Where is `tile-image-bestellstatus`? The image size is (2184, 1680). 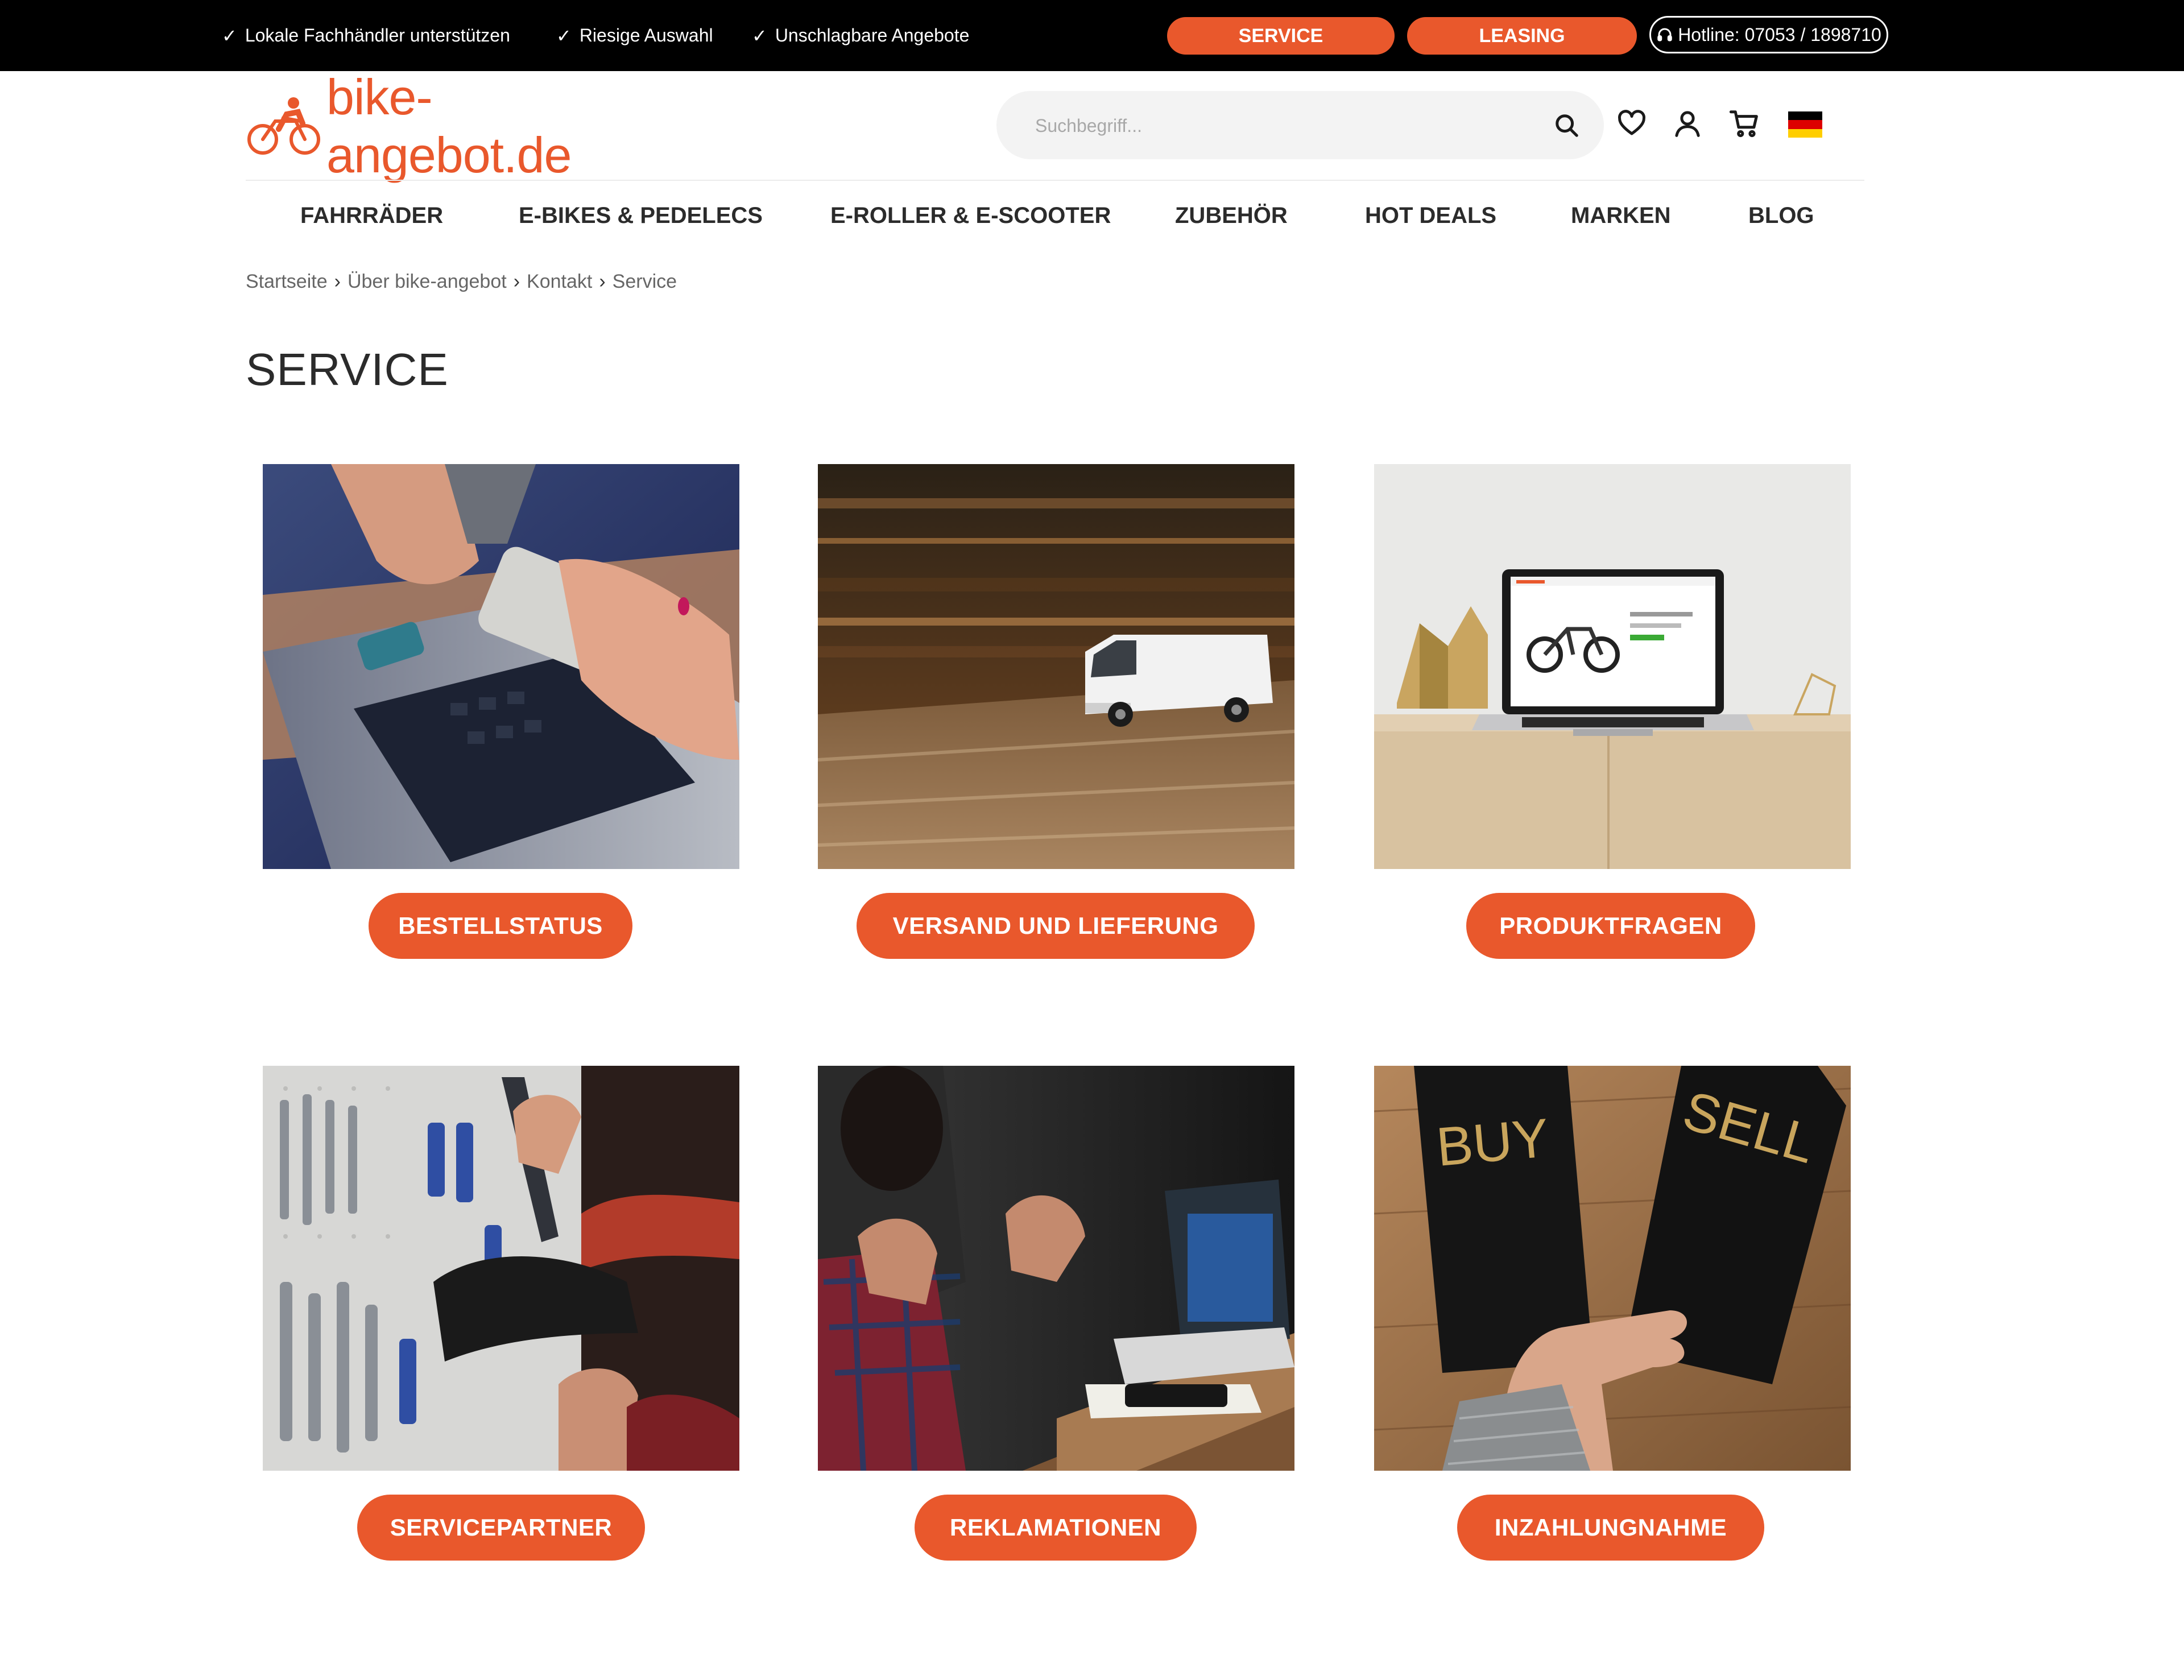
tile-image-bestellstatus is located at coordinates (501, 666).